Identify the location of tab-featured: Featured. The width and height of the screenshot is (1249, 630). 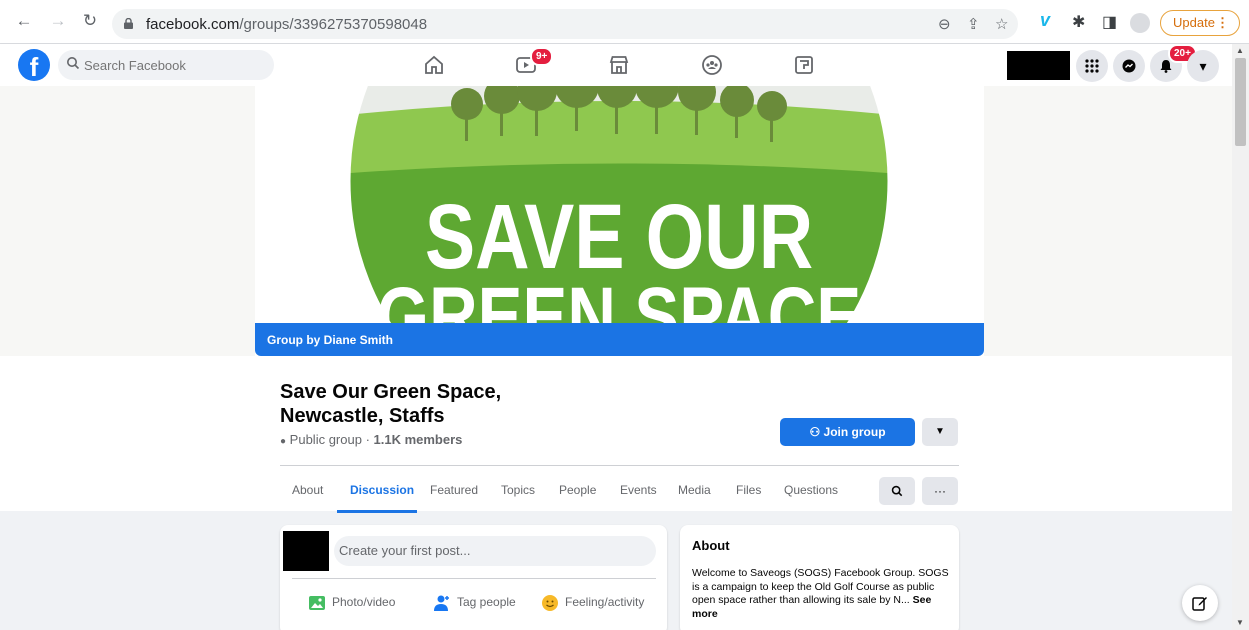
(454, 490).